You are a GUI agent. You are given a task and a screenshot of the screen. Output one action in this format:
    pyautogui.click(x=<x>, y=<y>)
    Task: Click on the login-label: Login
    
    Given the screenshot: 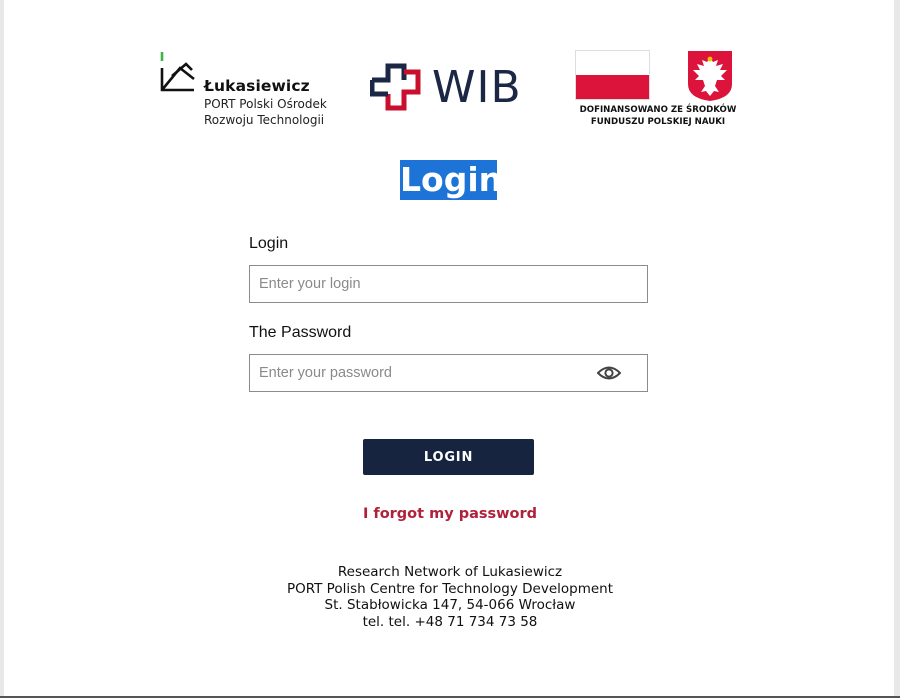 What is the action you would take?
    pyautogui.click(x=269, y=243)
    